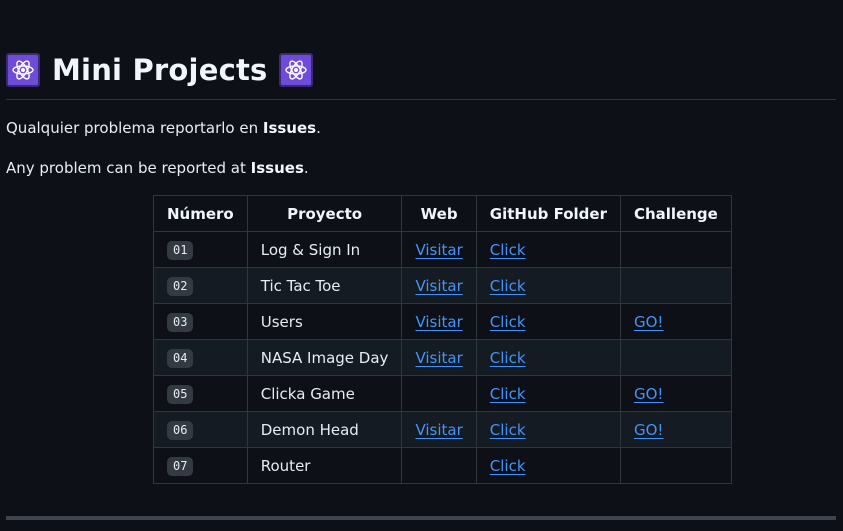 The height and width of the screenshot is (531, 843). Describe the element at coordinates (324, 285) in the screenshot. I see `project-name: Tic Tac Toe` at that location.